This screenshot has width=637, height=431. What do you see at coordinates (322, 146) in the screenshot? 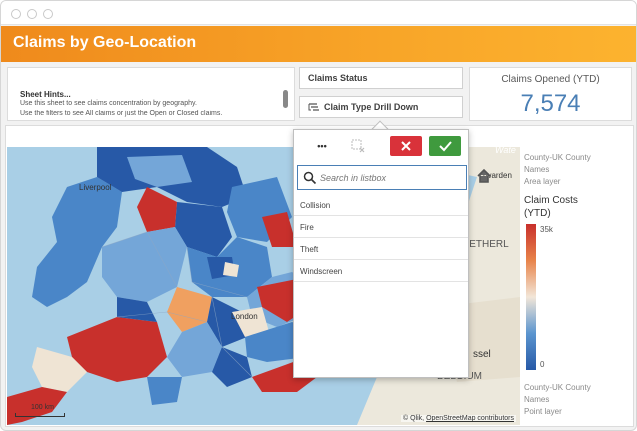
I see `more-options-button: •••` at bounding box center [322, 146].